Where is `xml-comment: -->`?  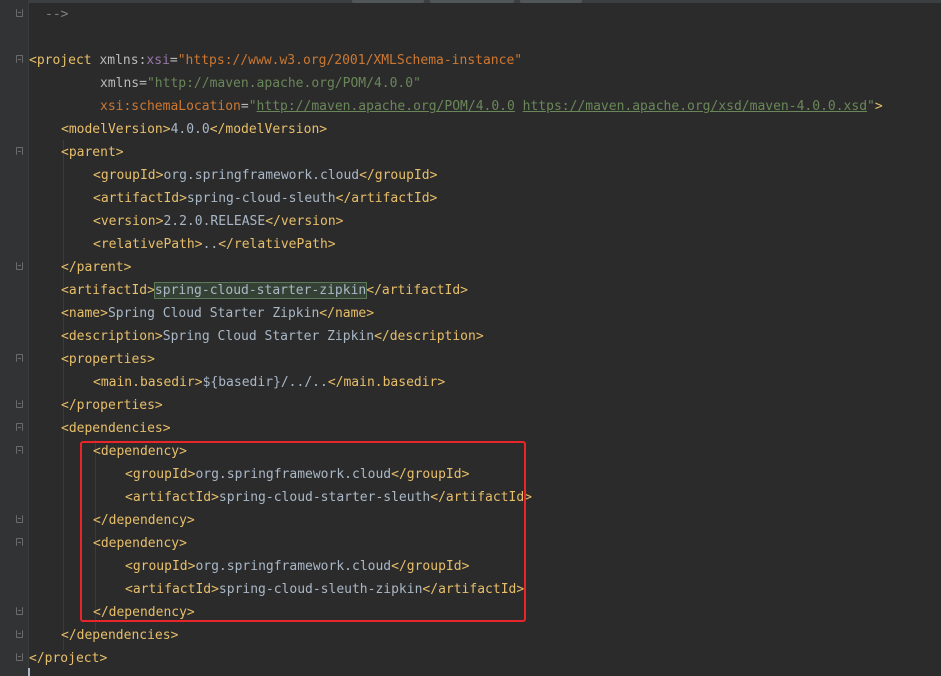
xml-comment: --> is located at coordinates (57, 14).